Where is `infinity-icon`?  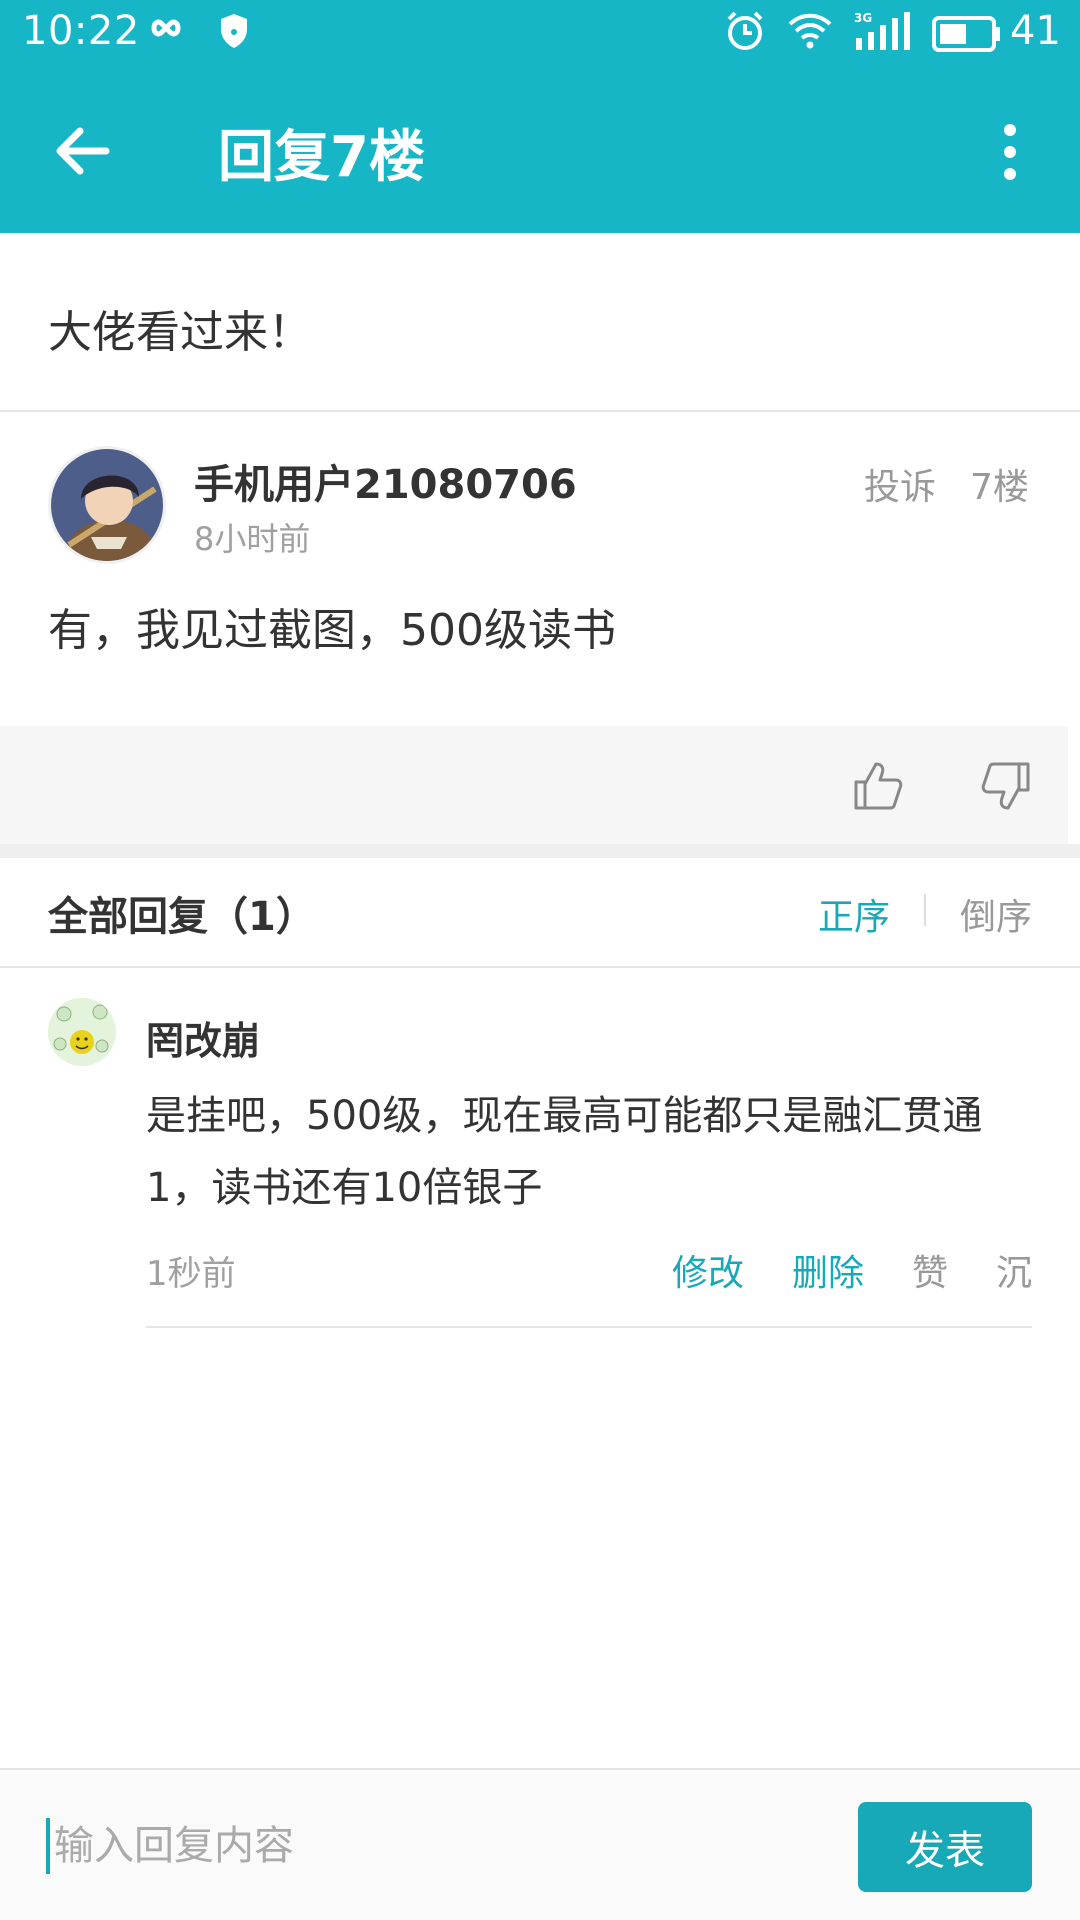 infinity-icon is located at coordinates (171, 30).